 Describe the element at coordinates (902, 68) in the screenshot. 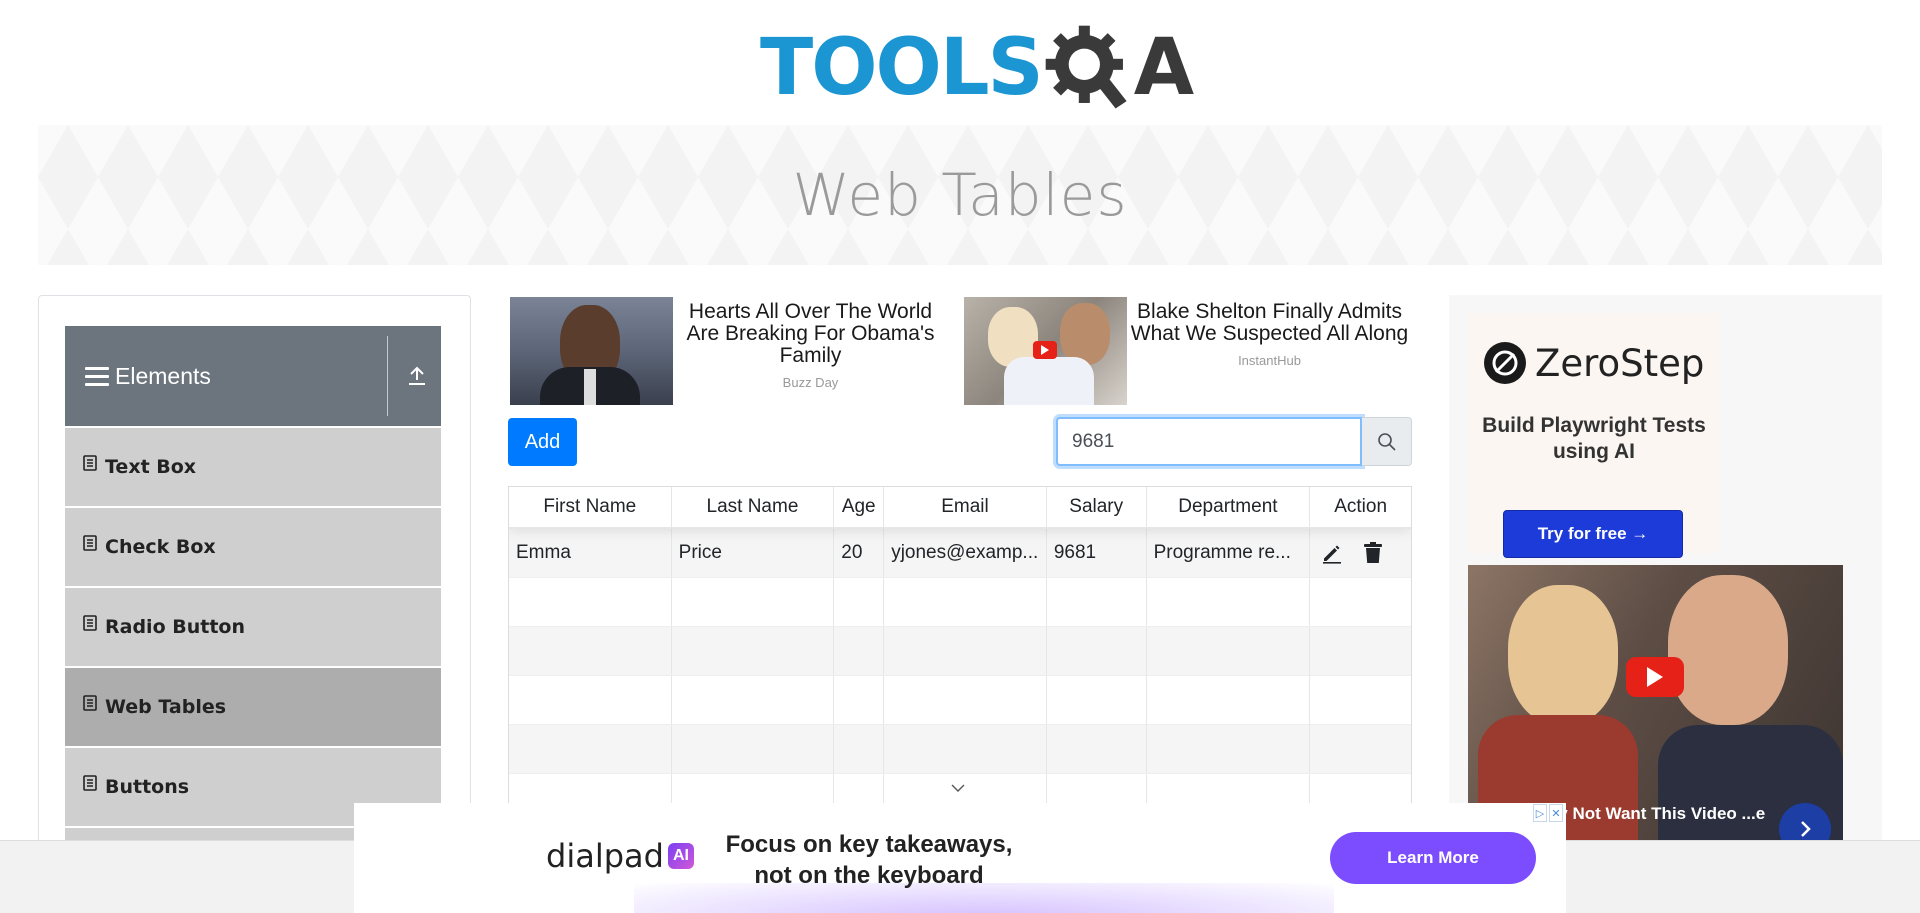

I see `logo-tools-text: TOOLS` at that location.